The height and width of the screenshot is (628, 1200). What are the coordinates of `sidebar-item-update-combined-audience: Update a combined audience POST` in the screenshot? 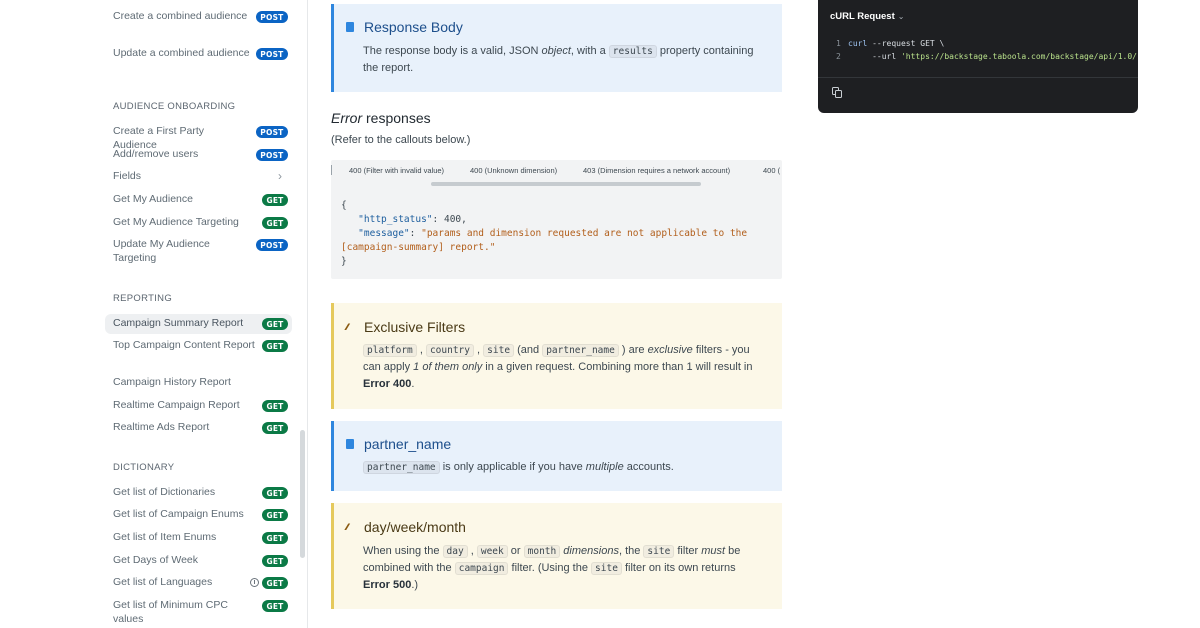 It's located at (198, 54).